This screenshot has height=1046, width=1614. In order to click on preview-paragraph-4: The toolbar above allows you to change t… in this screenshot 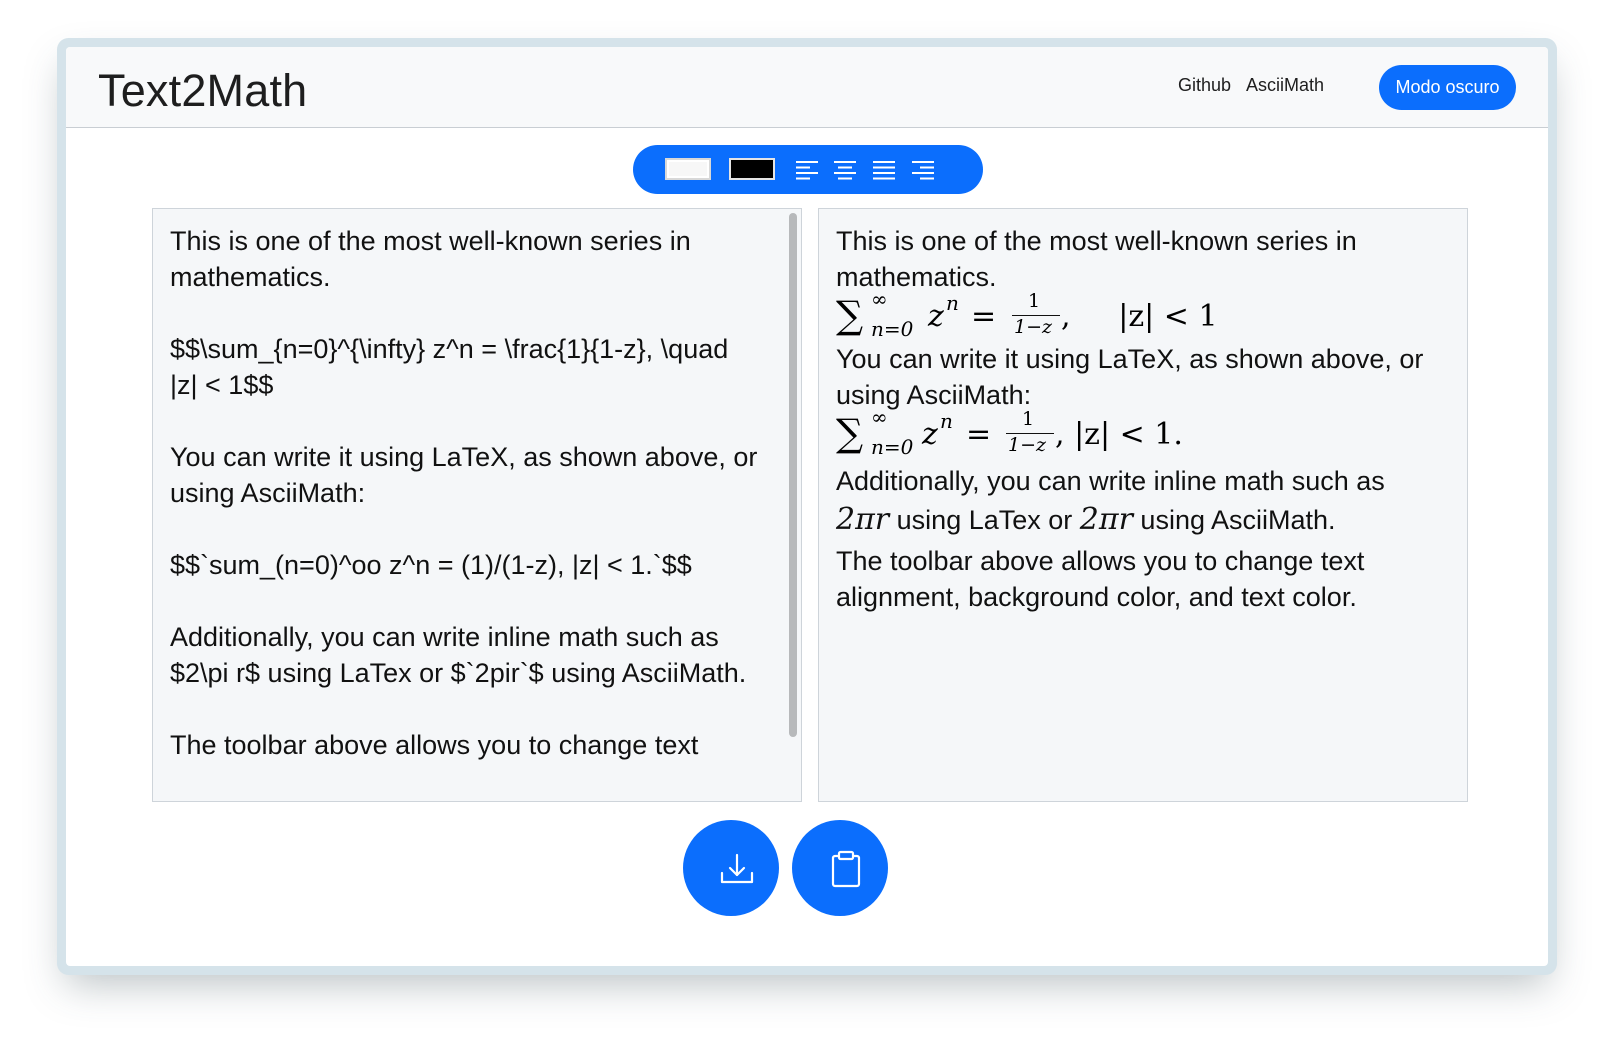, I will do `click(1100, 579)`.